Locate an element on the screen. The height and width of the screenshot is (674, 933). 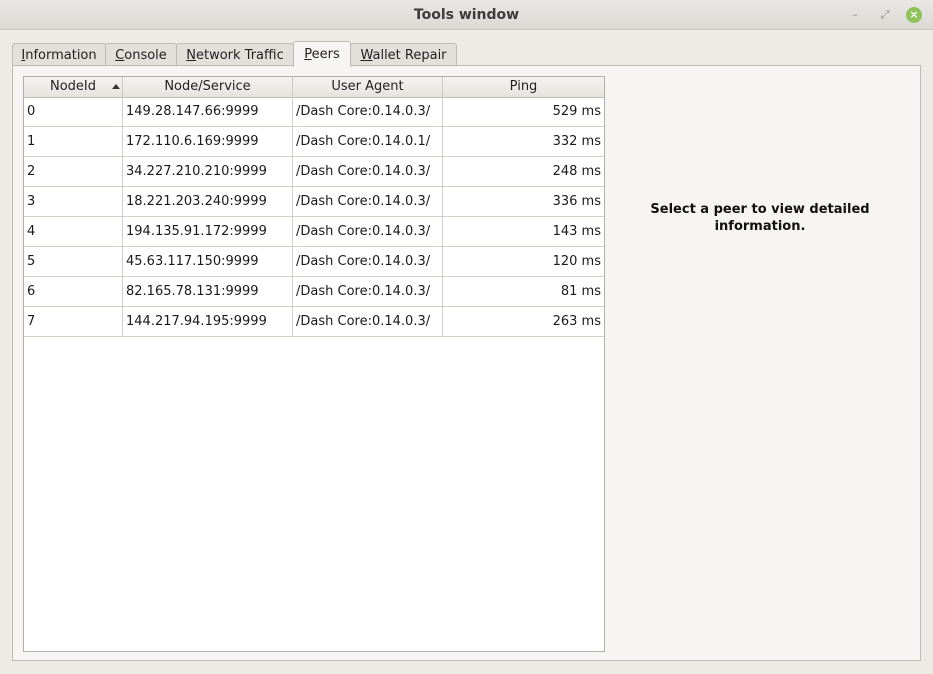
column-header-nodeid: NodeId is located at coordinates (73, 87).